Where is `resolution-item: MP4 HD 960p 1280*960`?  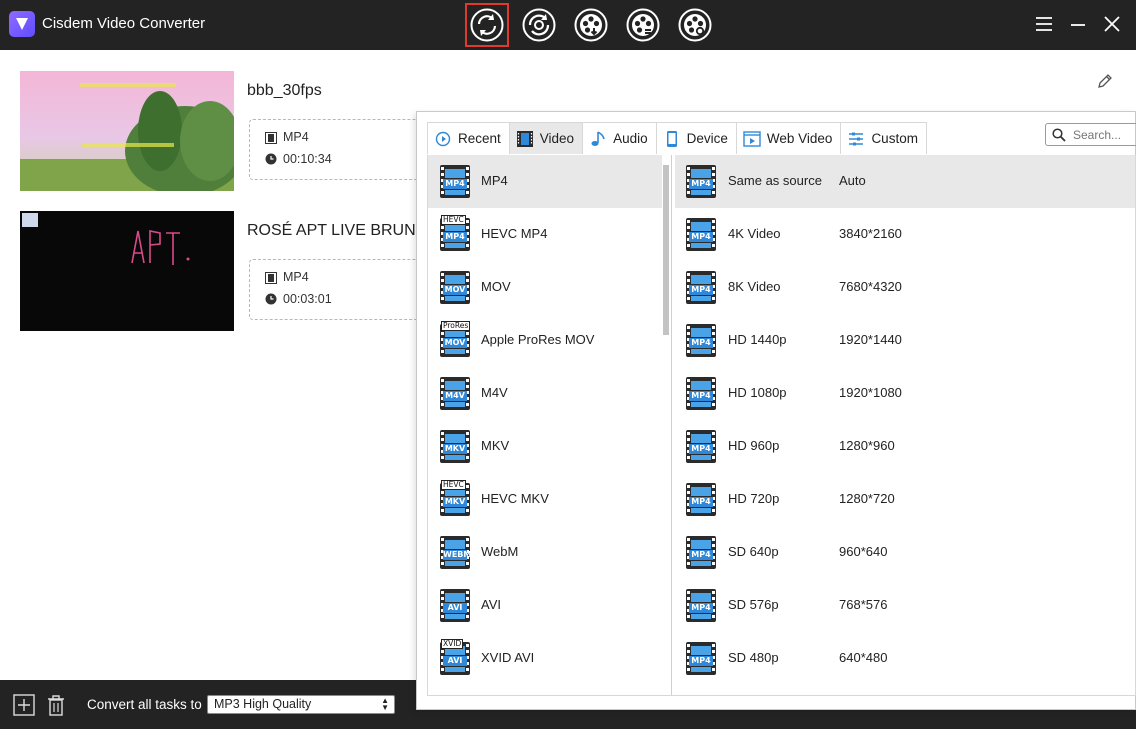 resolution-item: MP4 HD 960p 1280*960 is located at coordinates (905, 446).